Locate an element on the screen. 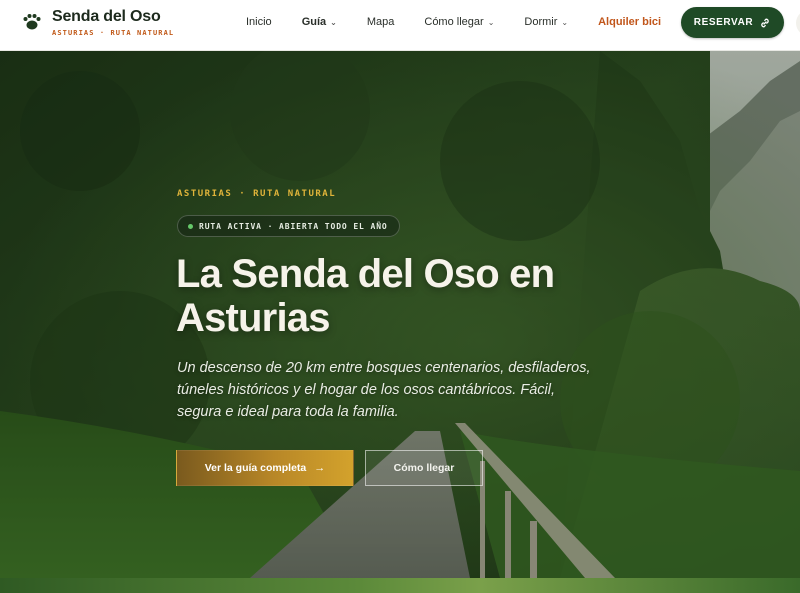 The image size is (800, 593). como-llegar-button: Cómo llegar is located at coordinates (424, 468).